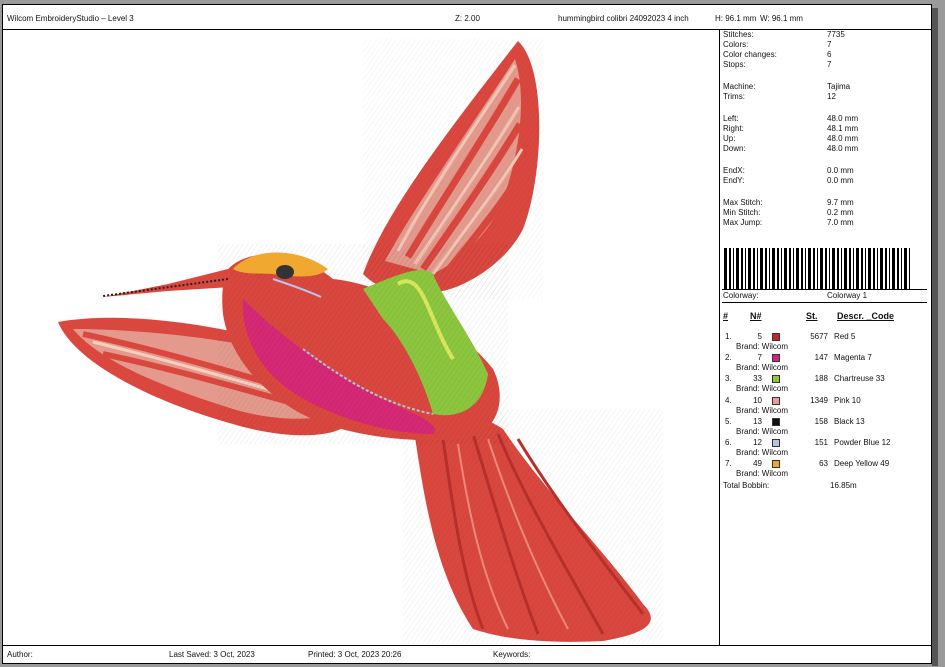 The height and width of the screenshot is (667, 945). I want to click on stat-row: Min Stitch: 0.2 mm, so click(824, 213).